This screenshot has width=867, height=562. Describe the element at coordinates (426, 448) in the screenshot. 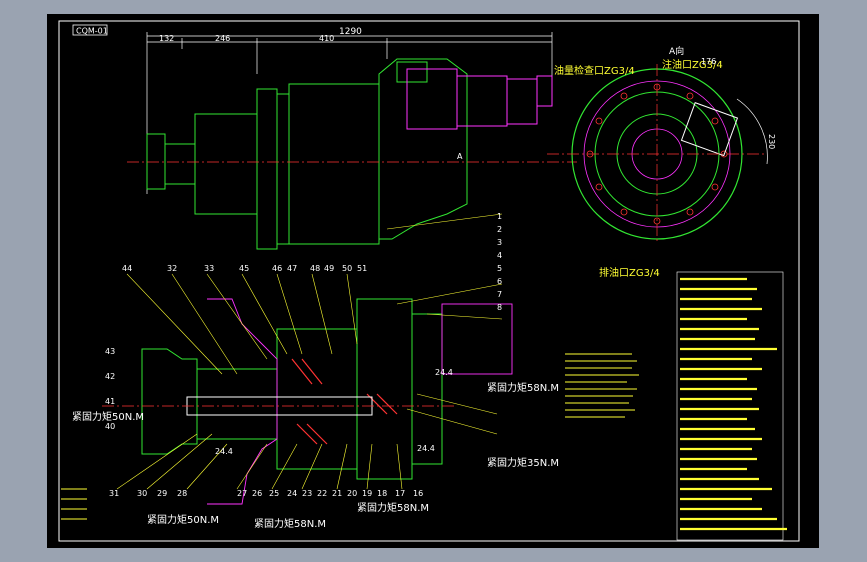

I see `small-dim-2: 24.4` at that location.